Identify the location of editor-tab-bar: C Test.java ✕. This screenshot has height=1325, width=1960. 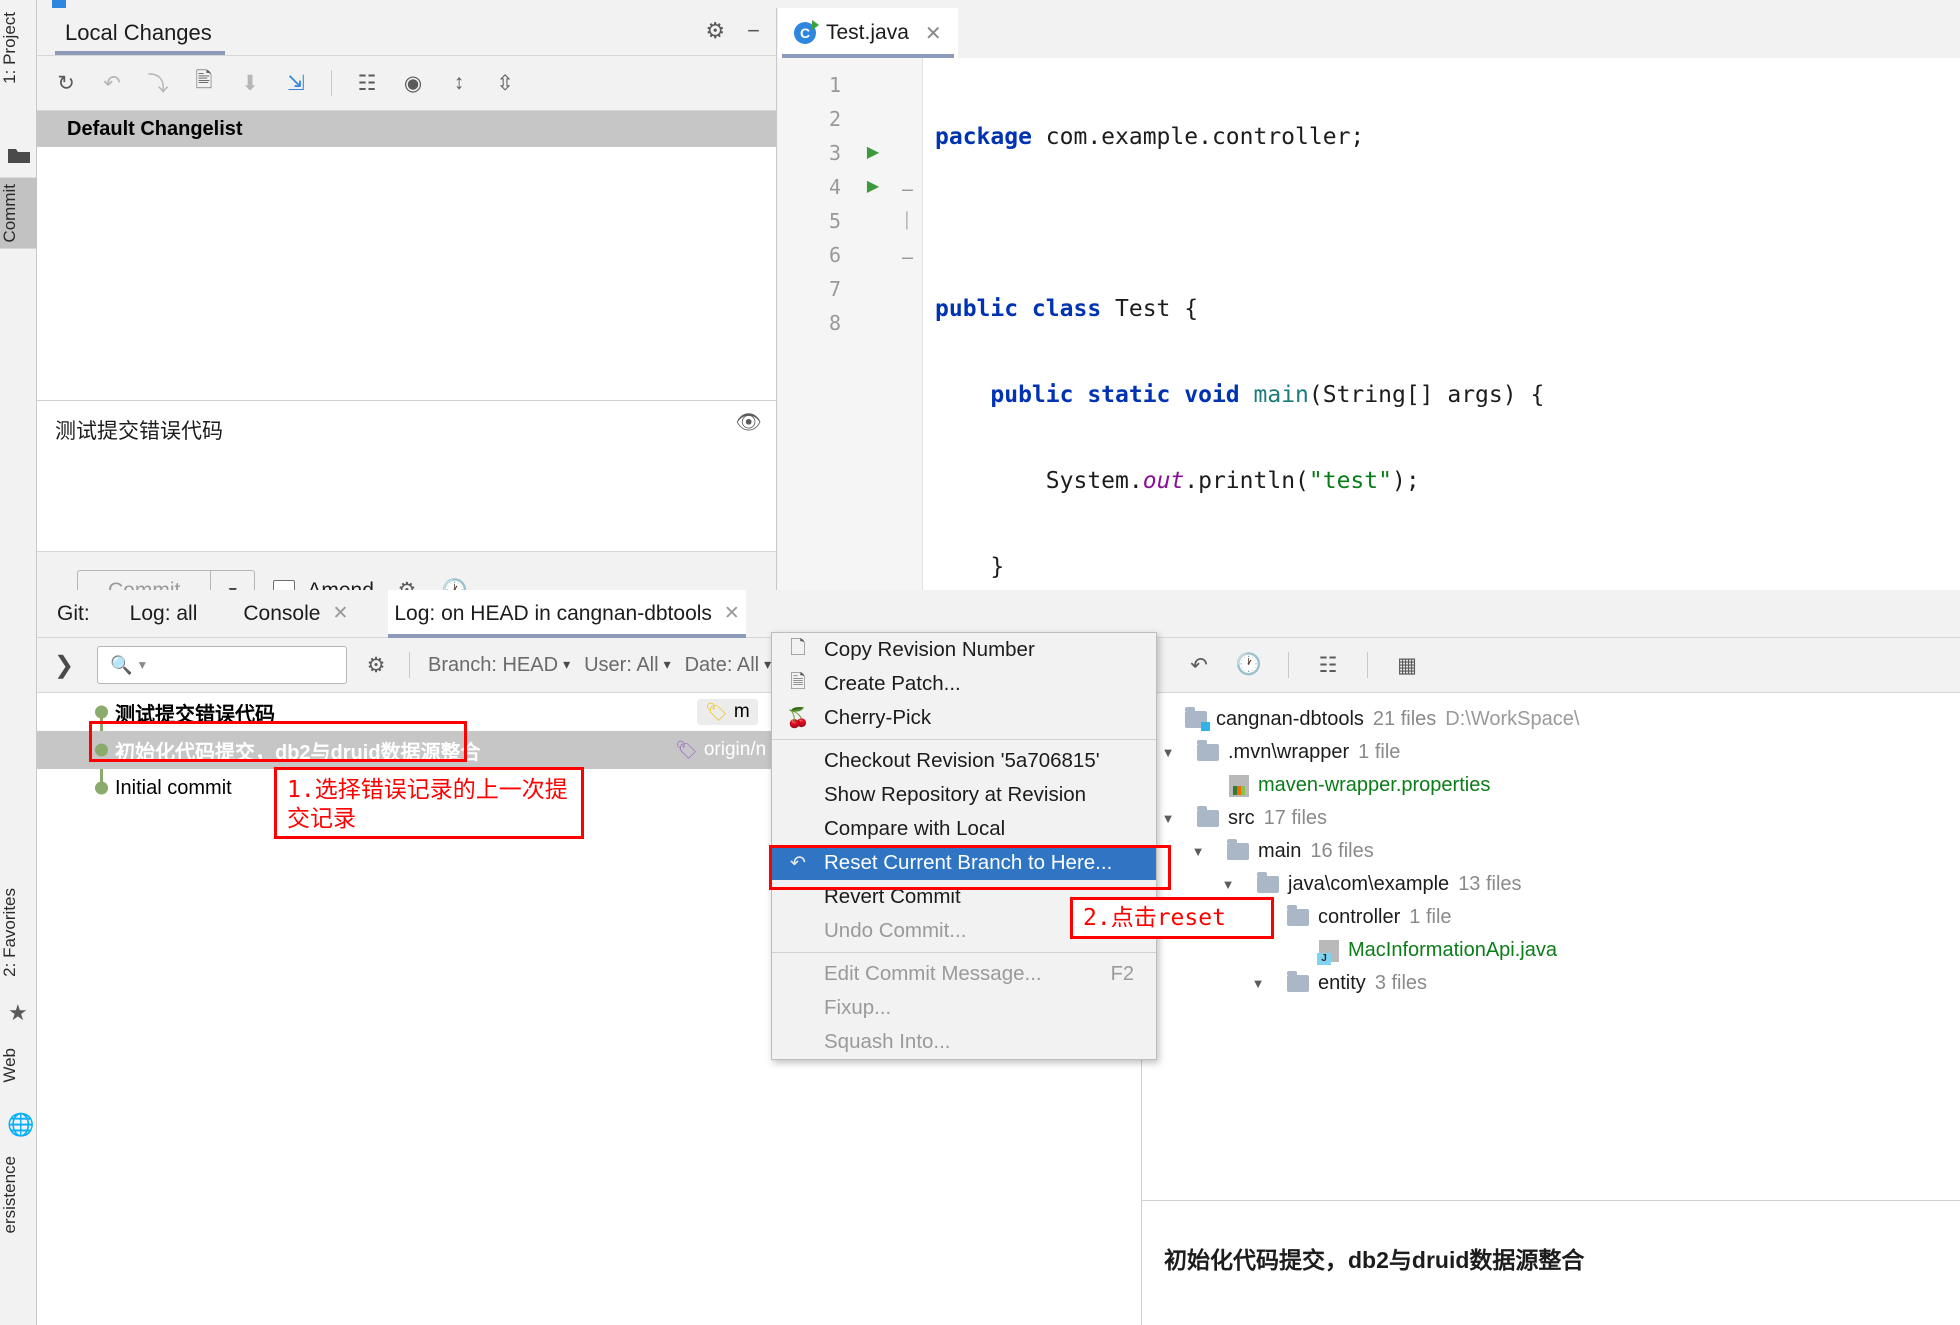
(1369, 33).